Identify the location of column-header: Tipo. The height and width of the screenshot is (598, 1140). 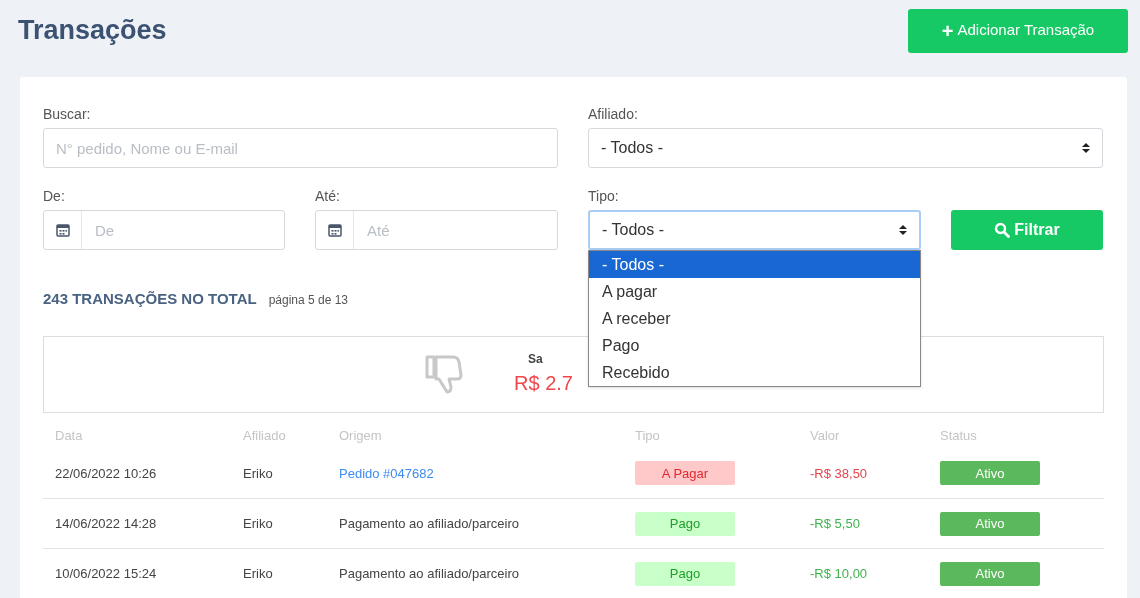
(647, 435).